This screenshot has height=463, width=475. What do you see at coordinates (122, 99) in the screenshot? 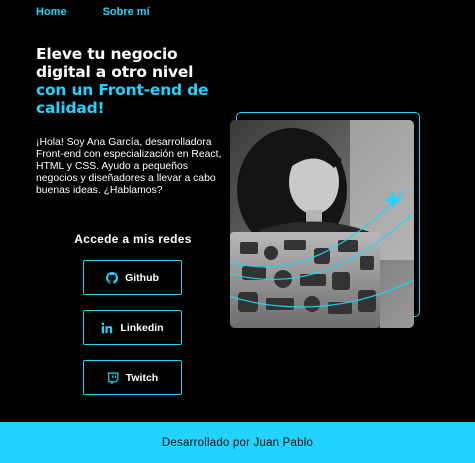
I see `hero-title-highlight: con un Front-end de calidad!` at bounding box center [122, 99].